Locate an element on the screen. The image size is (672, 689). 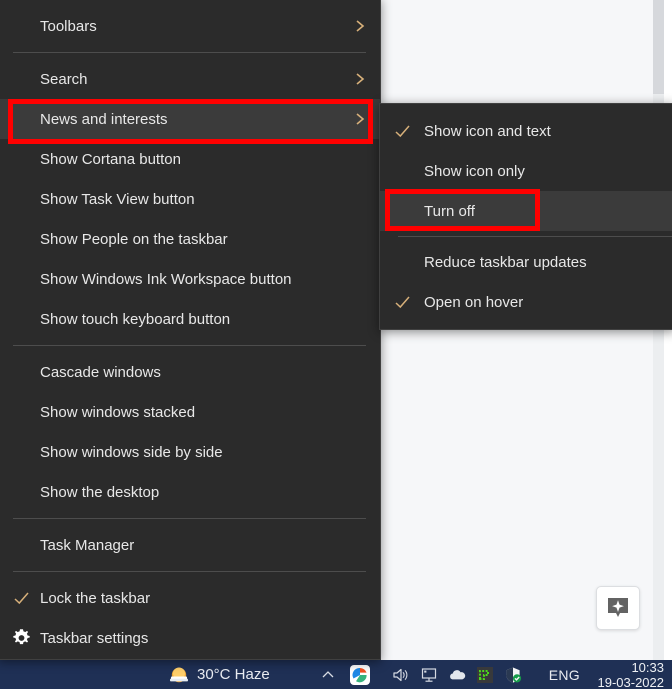
menu-item-label: Show windows stacked is located at coordinates (118, 412).